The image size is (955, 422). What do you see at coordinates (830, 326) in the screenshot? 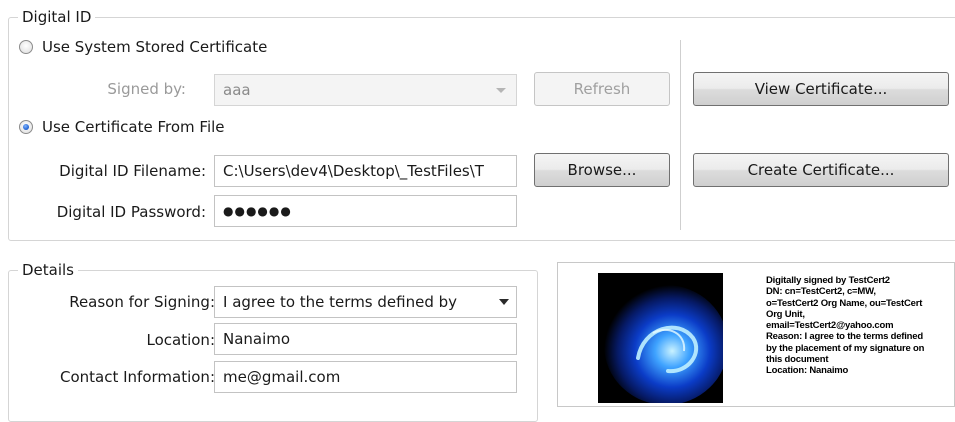
I see `sig-line: email=TestCert2@yahoo.com` at bounding box center [830, 326].